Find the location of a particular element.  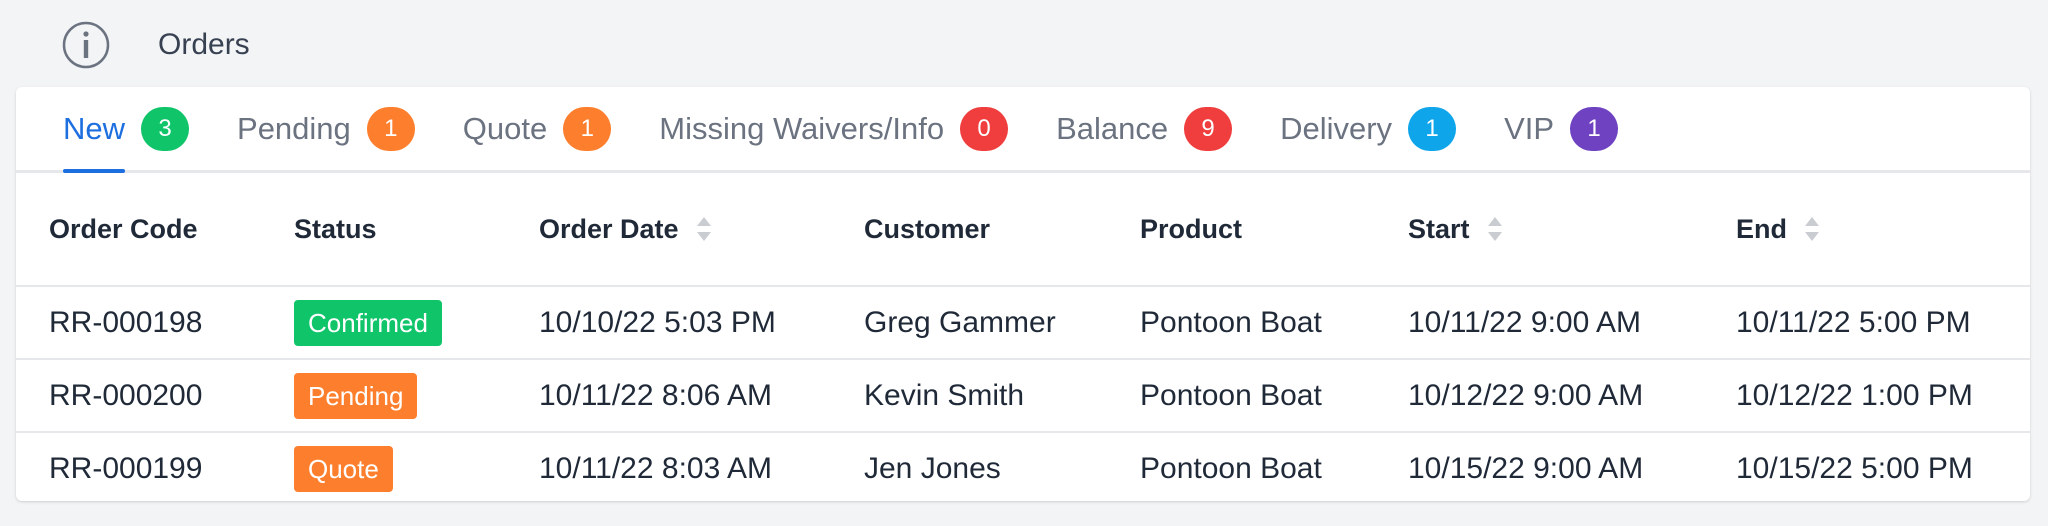

status-cell: Pending is located at coordinates (416, 396).